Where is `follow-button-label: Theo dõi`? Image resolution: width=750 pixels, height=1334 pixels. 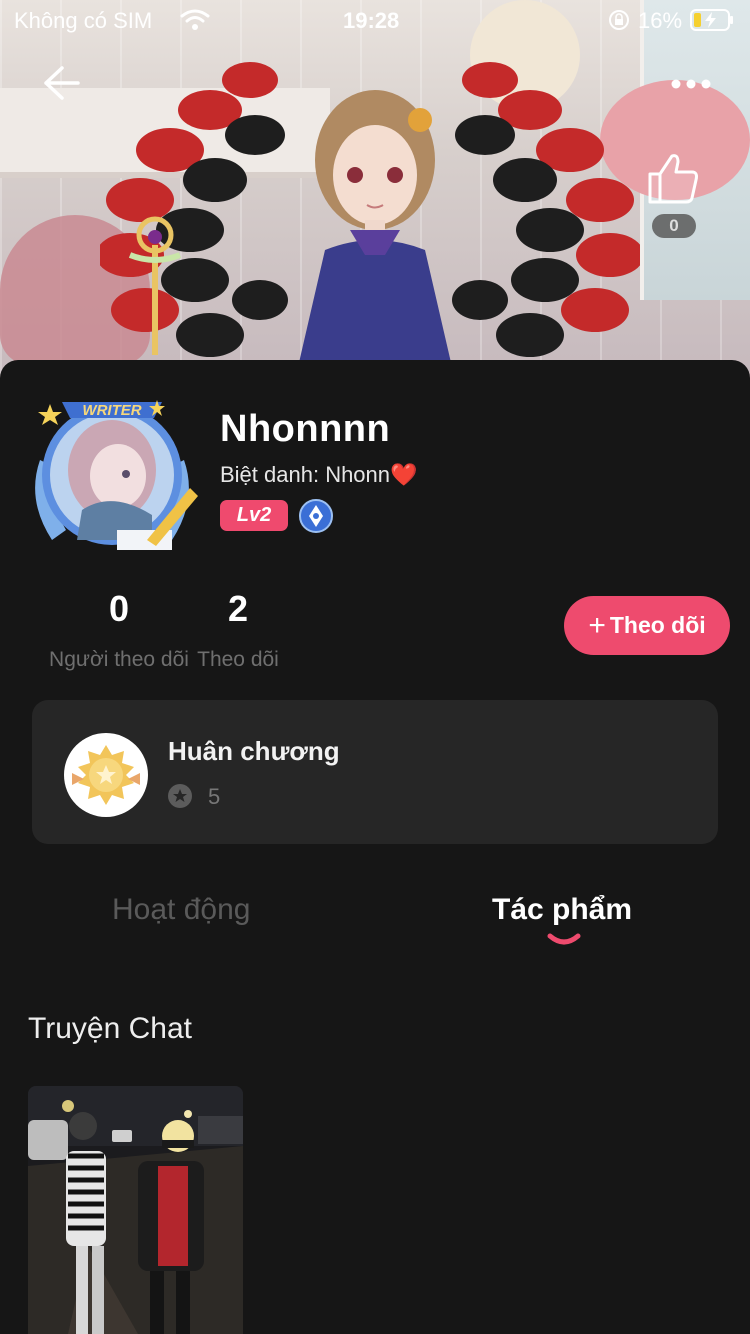
follow-button-label: Theo dõi is located at coordinates (657, 625).